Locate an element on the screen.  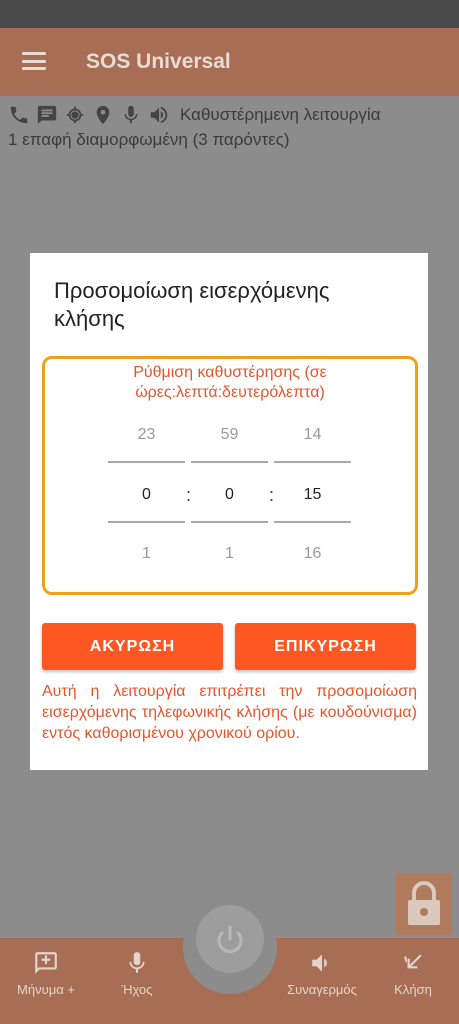
hours-current-value: 0 is located at coordinates (146, 495).